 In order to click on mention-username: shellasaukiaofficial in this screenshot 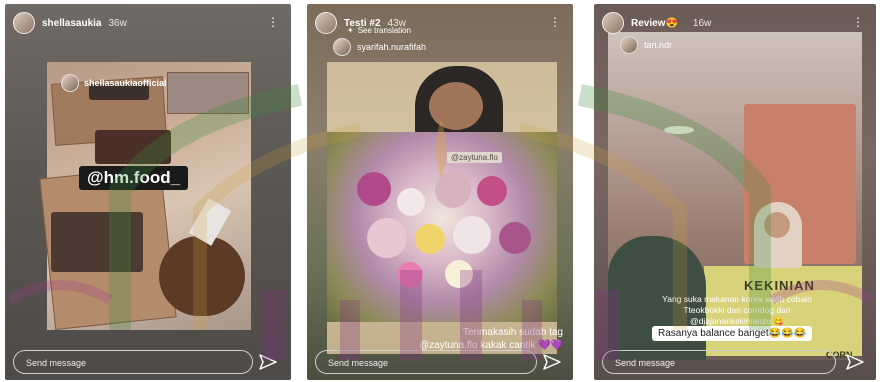, I will do `click(125, 83)`.